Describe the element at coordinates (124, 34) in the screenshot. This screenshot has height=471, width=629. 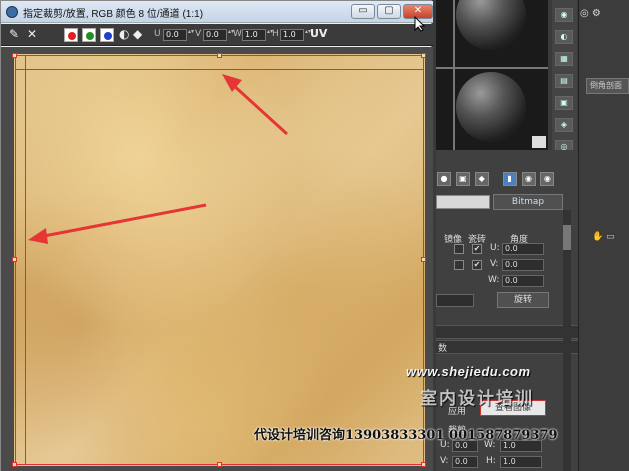
I see `mono-icon: ◐` at that location.